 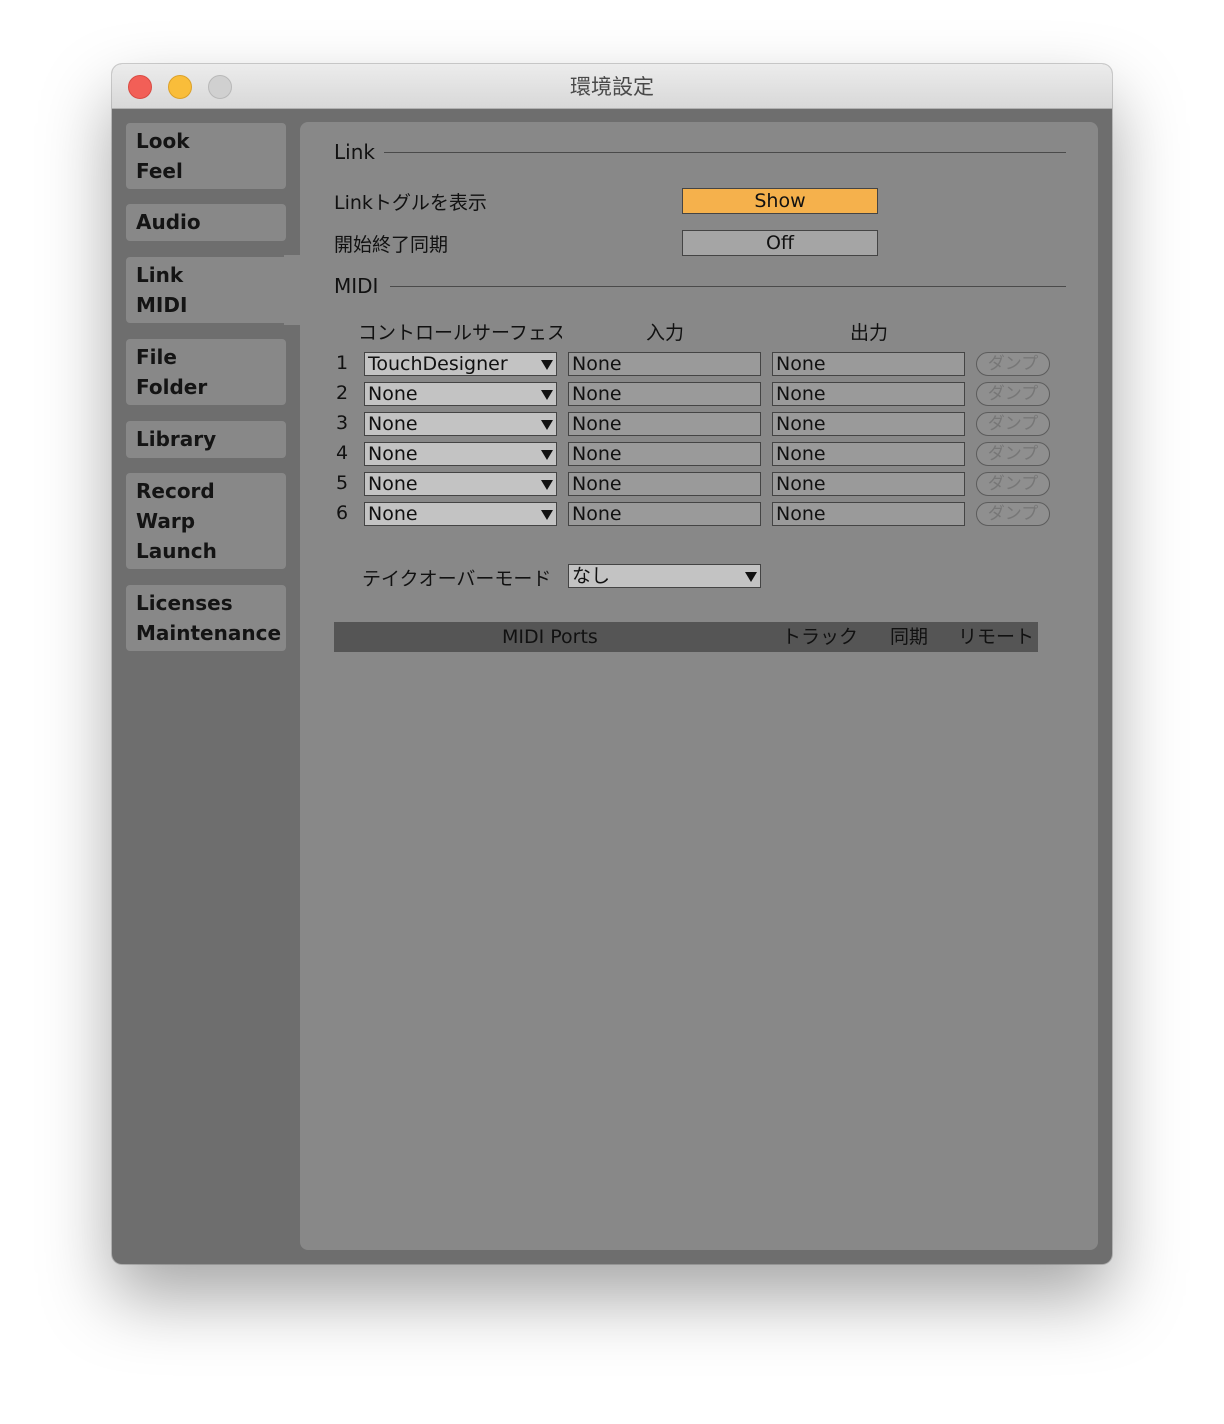 I want to click on tab-label: Folder, so click(x=172, y=387).